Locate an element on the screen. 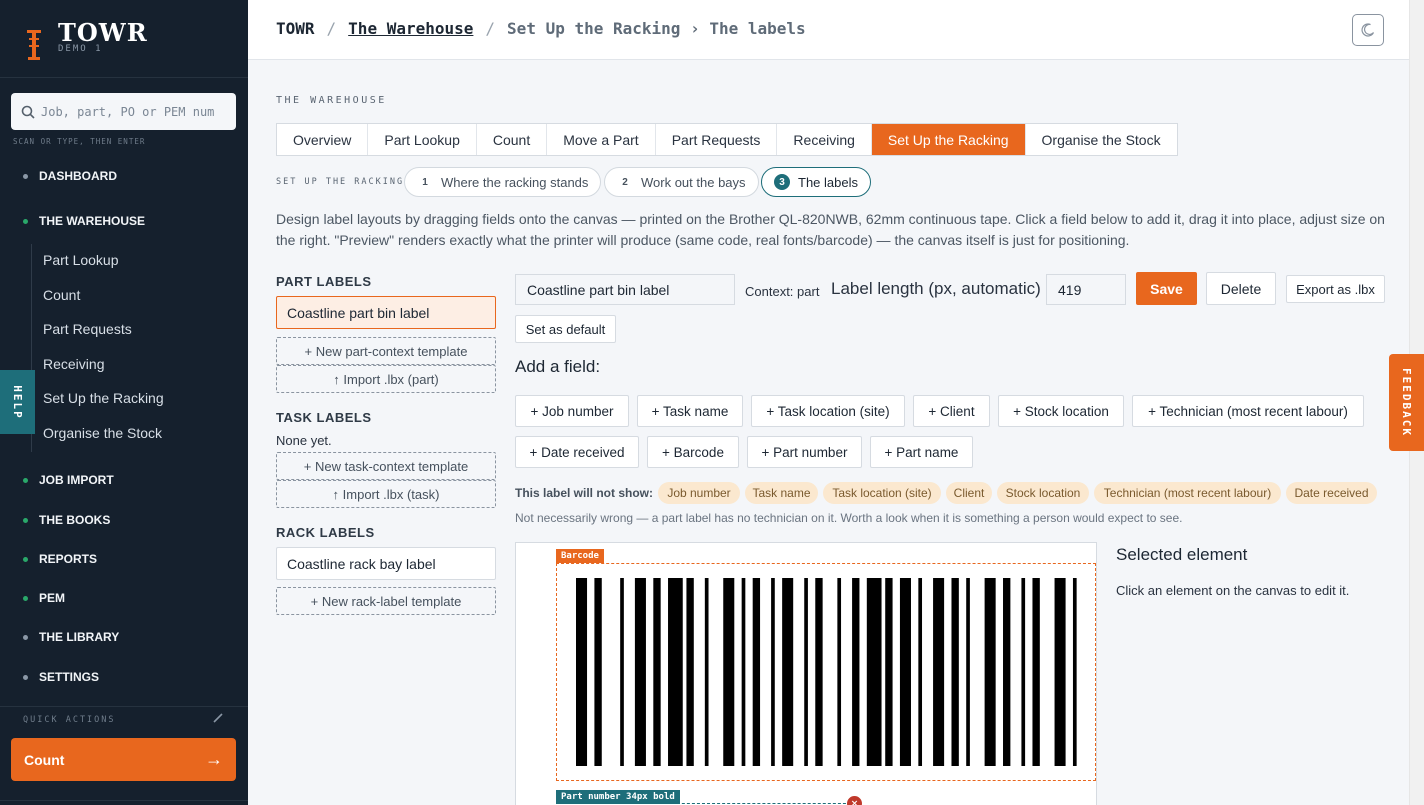 The height and width of the screenshot is (805, 1424). nav-reports: REPORTS is located at coordinates (124, 559).